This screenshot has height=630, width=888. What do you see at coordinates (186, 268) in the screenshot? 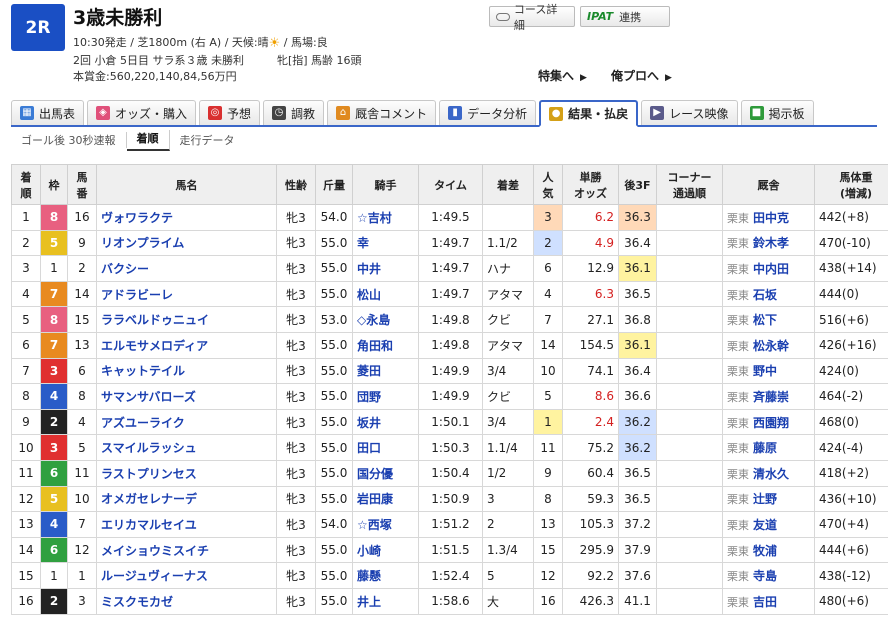
I see `horse-name-link: バクシー` at bounding box center [186, 268].